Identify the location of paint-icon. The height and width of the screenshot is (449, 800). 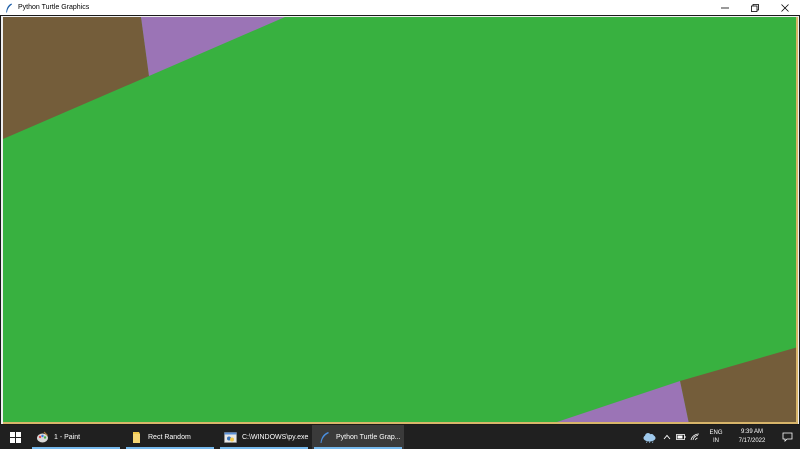
(42, 437).